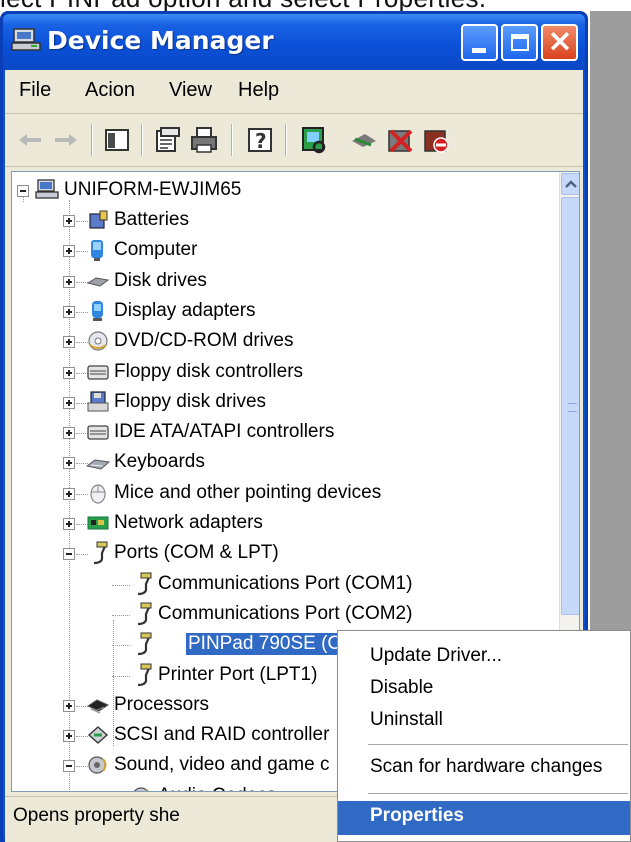  I want to click on tree-node-label: Communications Port (COM1), so click(285, 583).